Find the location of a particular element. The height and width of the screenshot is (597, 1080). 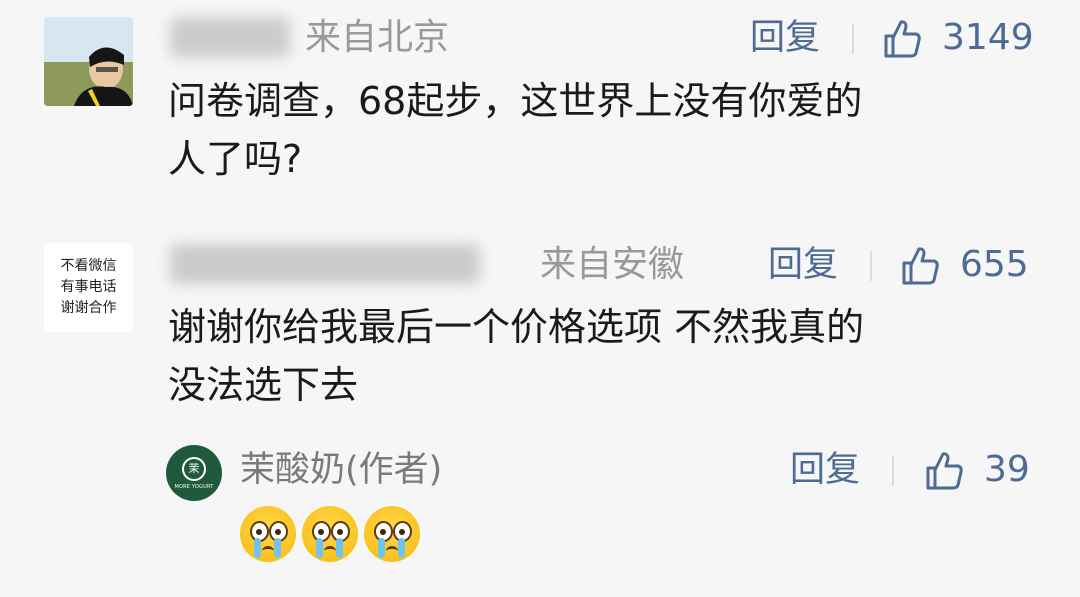

user-avatar-text: 不看微信 有事电话 谢谢合作 is located at coordinates (88, 287).